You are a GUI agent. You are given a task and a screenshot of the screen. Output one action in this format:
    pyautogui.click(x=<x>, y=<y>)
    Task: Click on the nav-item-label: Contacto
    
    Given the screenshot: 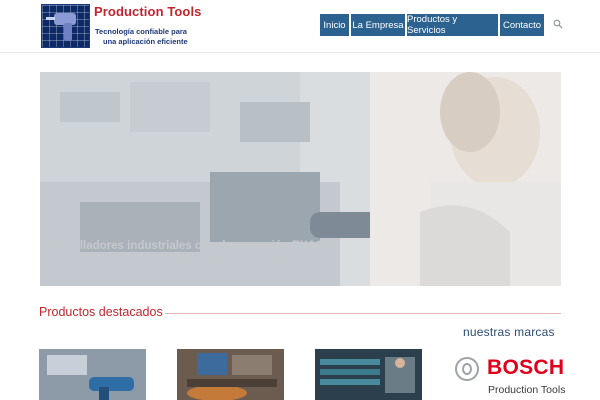 What is the action you would take?
    pyautogui.click(x=522, y=25)
    